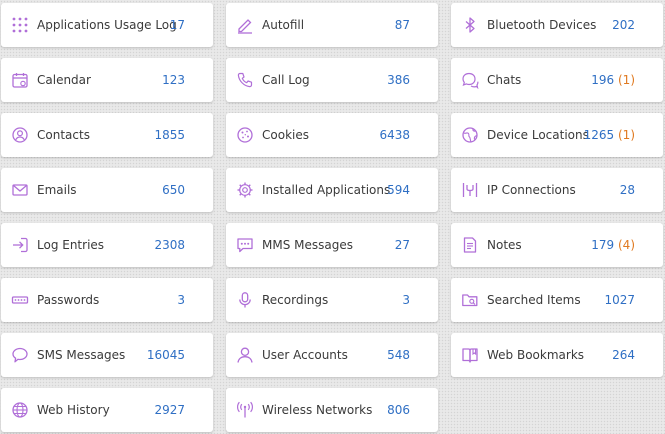 The image size is (665, 434). Describe the element at coordinates (283, 25) in the screenshot. I see `category-label: Autofill` at that location.